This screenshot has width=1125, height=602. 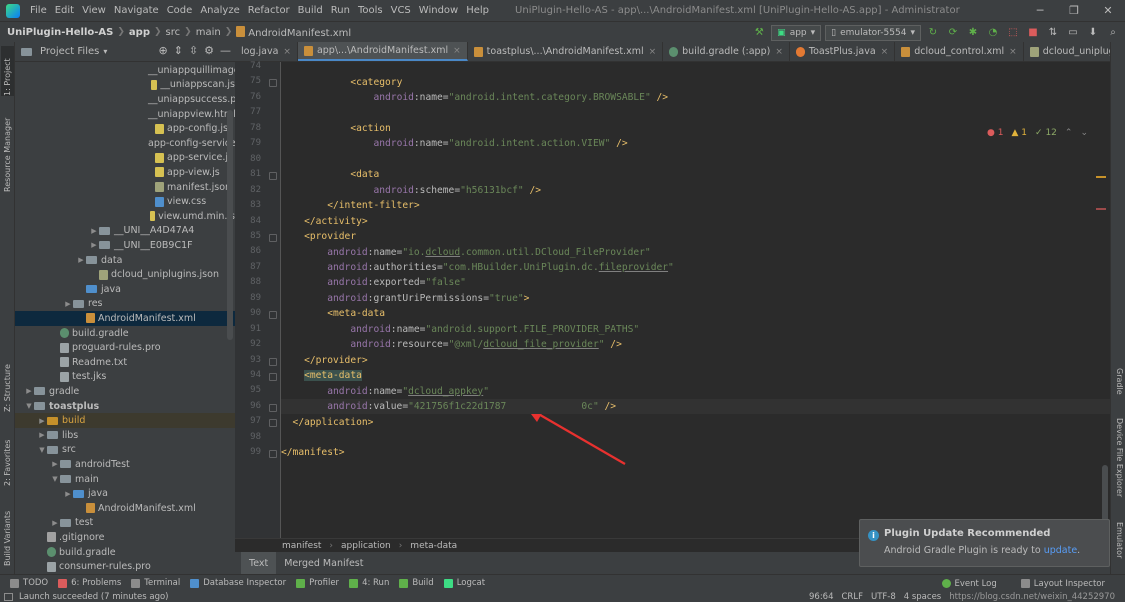 I want to click on indent-setting: 4 spaces, so click(x=922, y=597).